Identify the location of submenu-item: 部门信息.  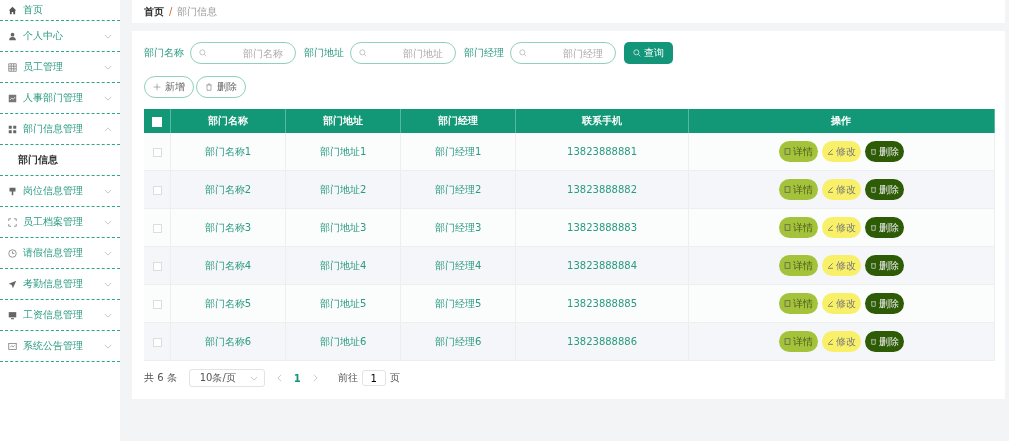
(60, 160).